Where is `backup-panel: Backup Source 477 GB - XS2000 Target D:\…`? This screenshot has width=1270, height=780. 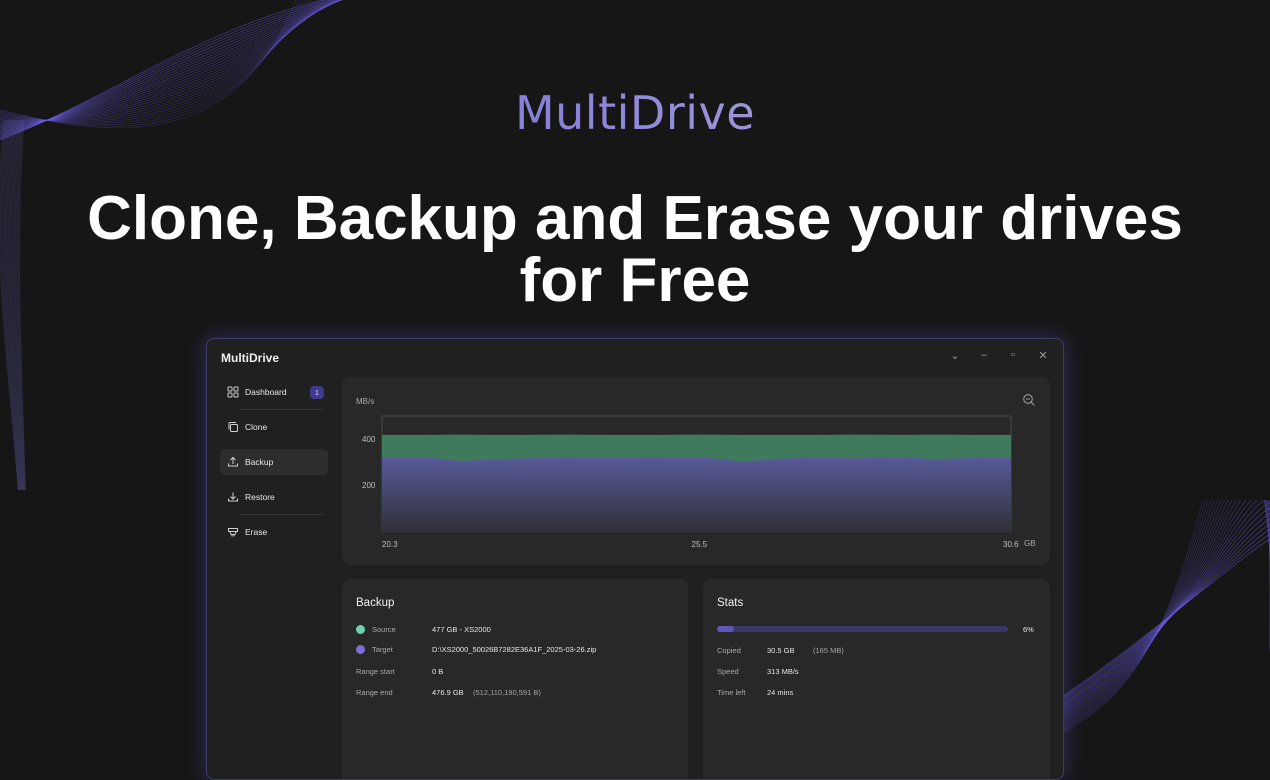 backup-panel: Backup Source 477 GB - XS2000 Target D:\… is located at coordinates (515, 679).